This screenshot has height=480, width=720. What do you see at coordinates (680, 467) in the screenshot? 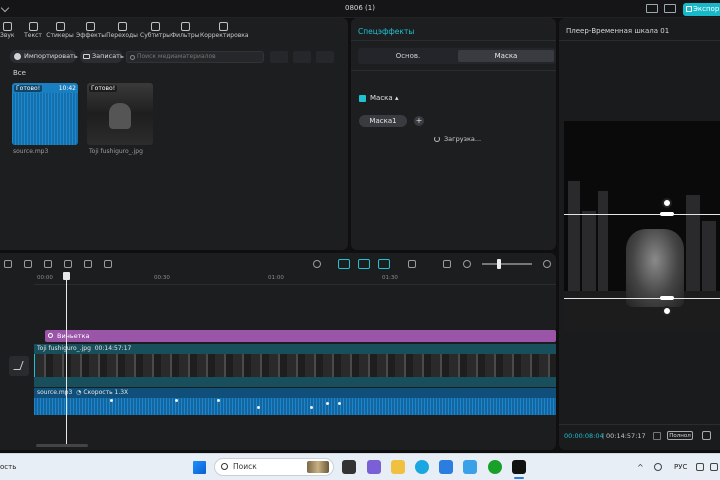
I see `input-language: РУС` at bounding box center [680, 467].